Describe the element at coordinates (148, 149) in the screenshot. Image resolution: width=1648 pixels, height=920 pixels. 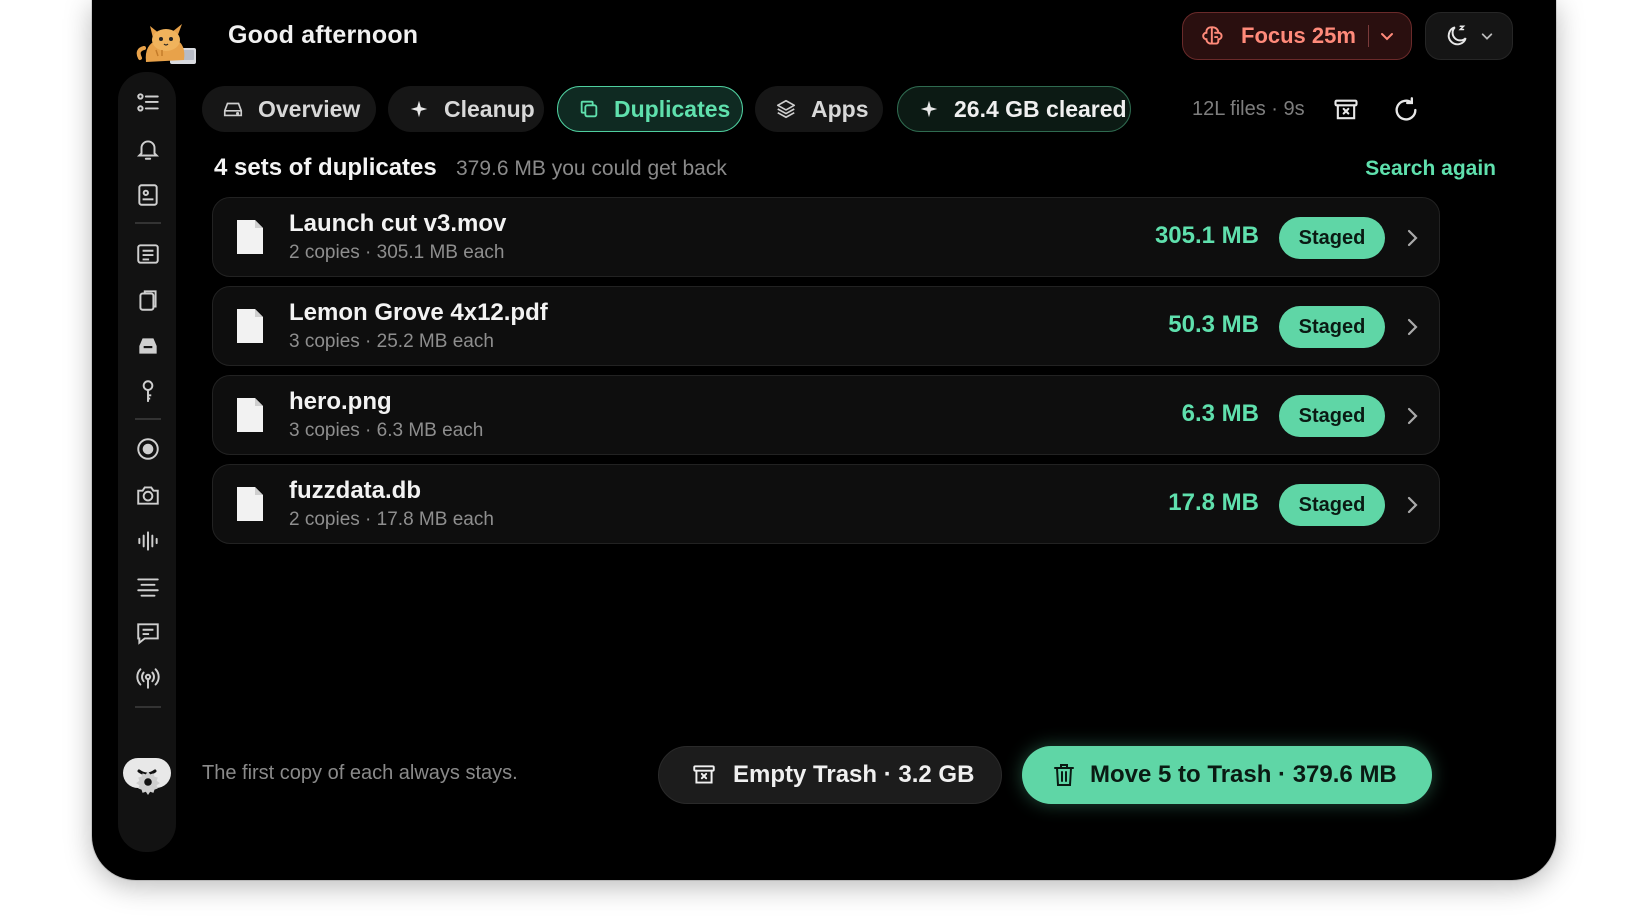
I see `bell-icon` at that location.